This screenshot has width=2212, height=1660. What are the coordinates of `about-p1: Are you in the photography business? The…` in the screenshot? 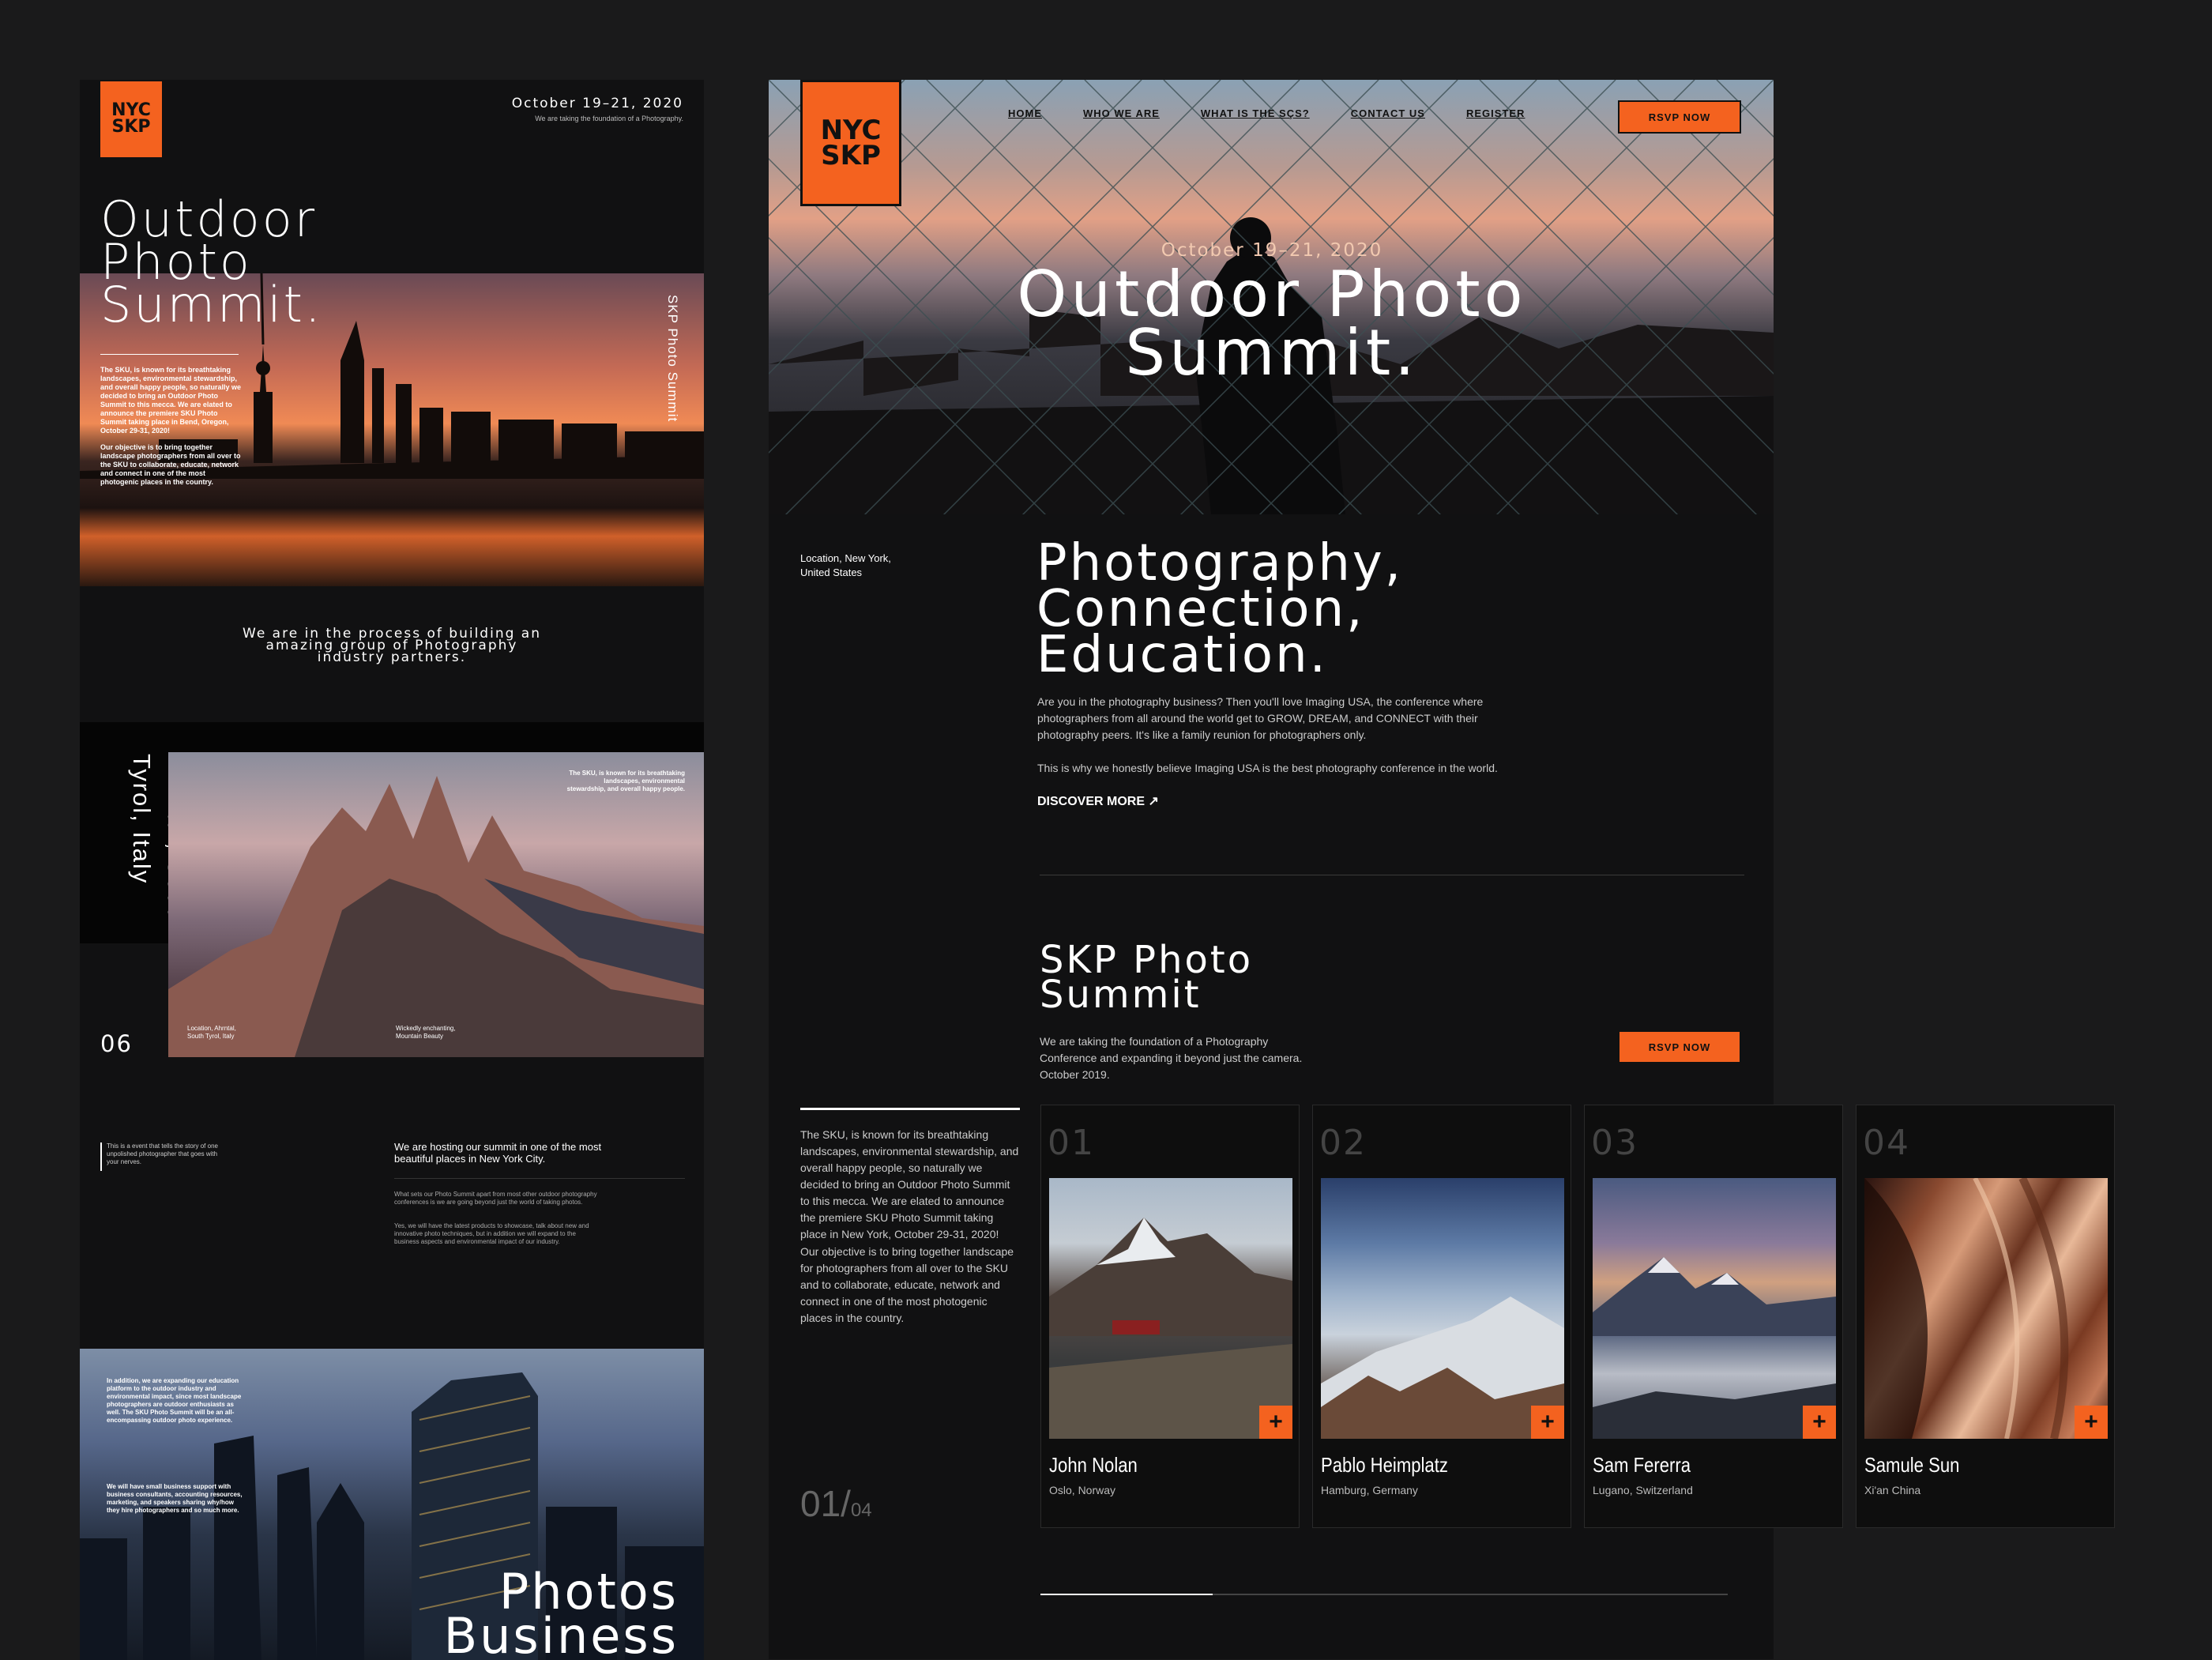 It's located at (1261, 718).